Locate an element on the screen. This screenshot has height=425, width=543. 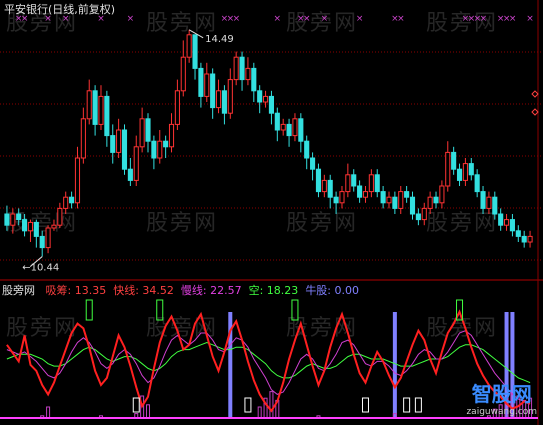
diamond-marker is located at coordinates (535, 112).